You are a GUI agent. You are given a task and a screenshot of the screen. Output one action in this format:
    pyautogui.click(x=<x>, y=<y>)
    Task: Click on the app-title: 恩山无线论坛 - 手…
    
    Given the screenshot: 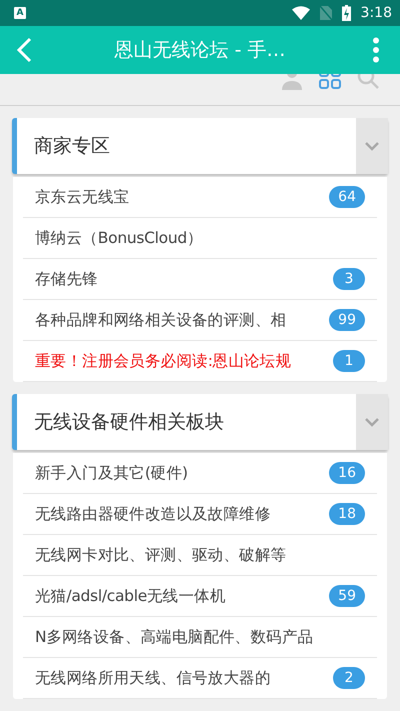 What is the action you would take?
    pyautogui.click(x=200, y=50)
    